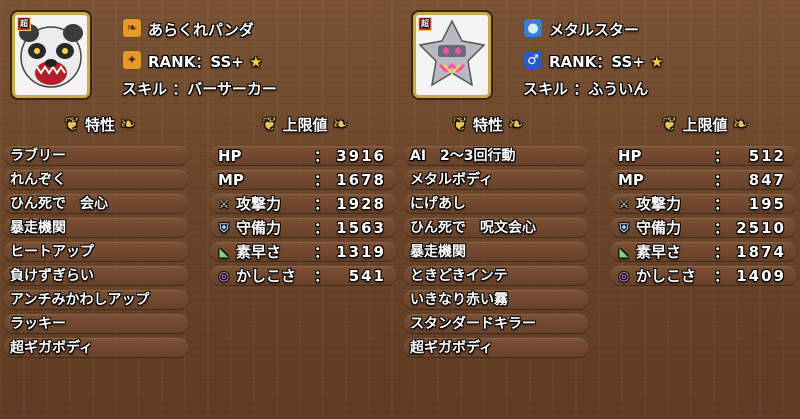  What do you see at coordinates (496, 180) in the screenshot?
I see `trait-item: メタルボディ` at bounding box center [496, 180].